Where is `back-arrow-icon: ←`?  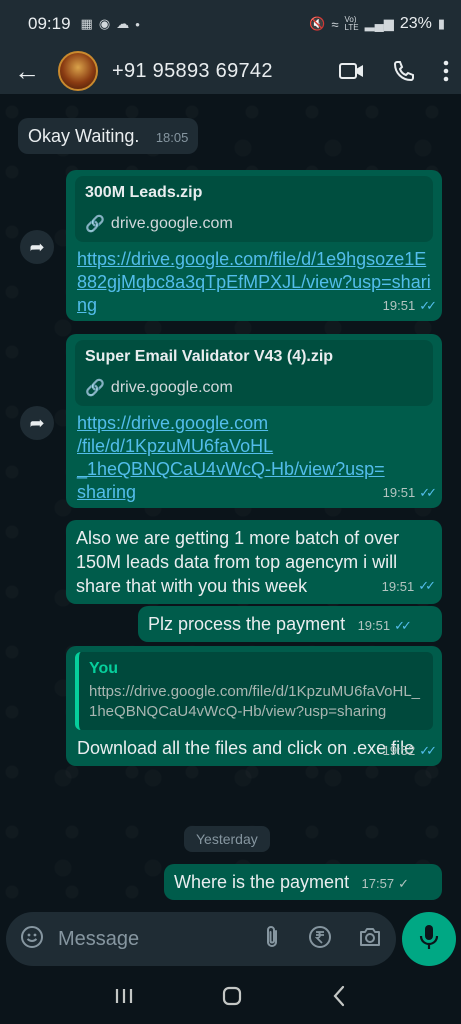 back-arrow-icon: ← is located at coordinates (29, 71).